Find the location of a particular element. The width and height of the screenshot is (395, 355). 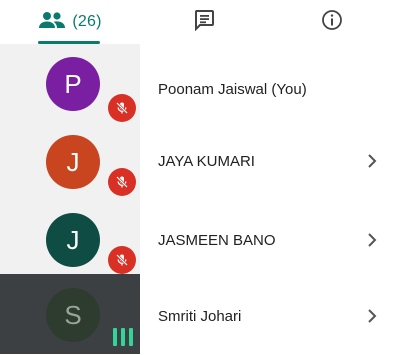

participant-row: Smriti Johari is located at coordinates (267, 316).